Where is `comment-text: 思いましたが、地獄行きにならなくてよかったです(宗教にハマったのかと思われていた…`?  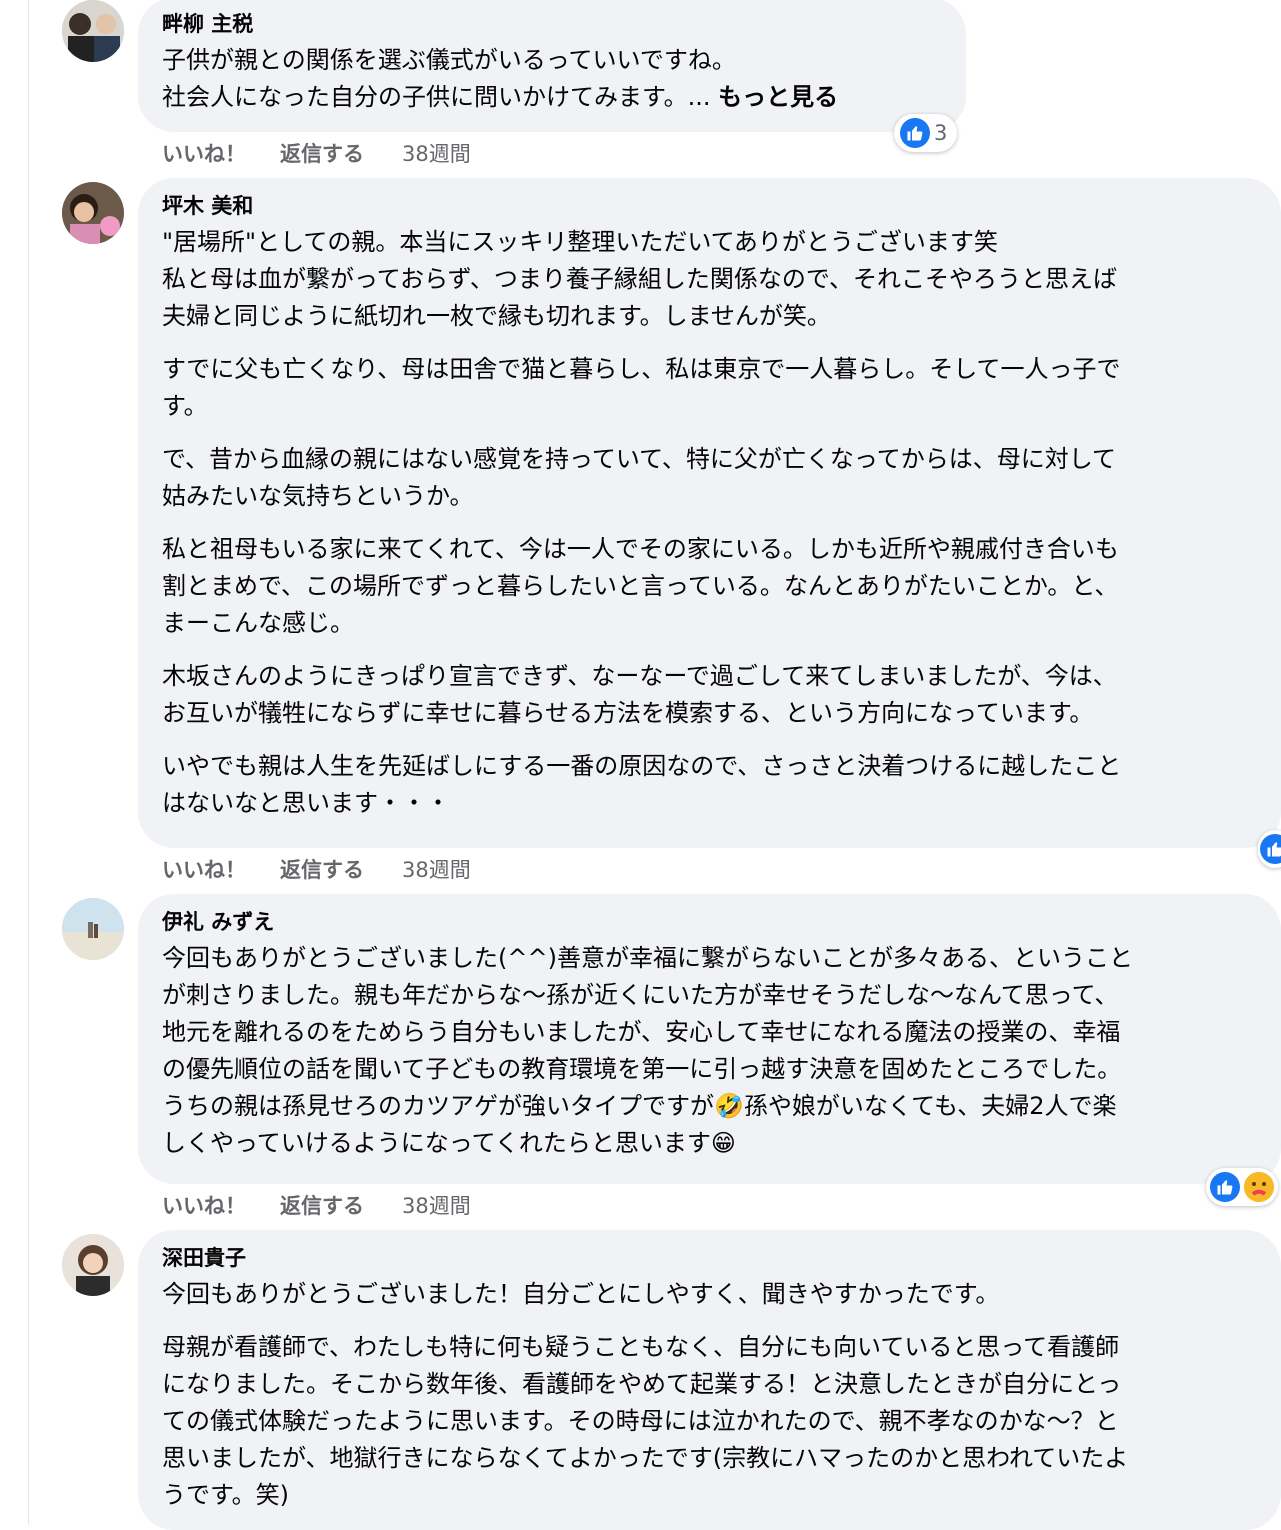 comment-text: 思いましたが、地獄行きにならなくてよかったです(宗教にハマったのかと思われていた… is located at coordinates (645, 1458).